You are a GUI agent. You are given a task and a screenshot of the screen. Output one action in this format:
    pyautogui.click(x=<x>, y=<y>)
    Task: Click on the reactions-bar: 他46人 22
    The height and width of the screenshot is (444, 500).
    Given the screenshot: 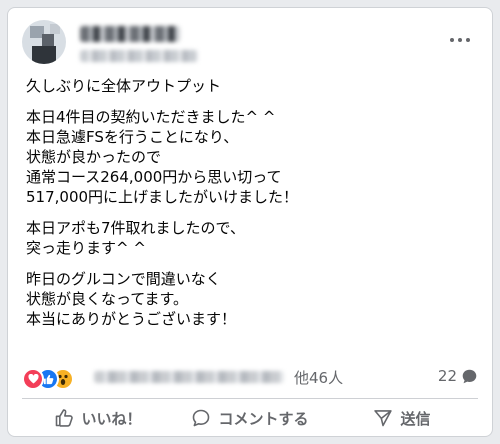 What is the action you would take?
    pyautogui.click(x=250, y=378)
    